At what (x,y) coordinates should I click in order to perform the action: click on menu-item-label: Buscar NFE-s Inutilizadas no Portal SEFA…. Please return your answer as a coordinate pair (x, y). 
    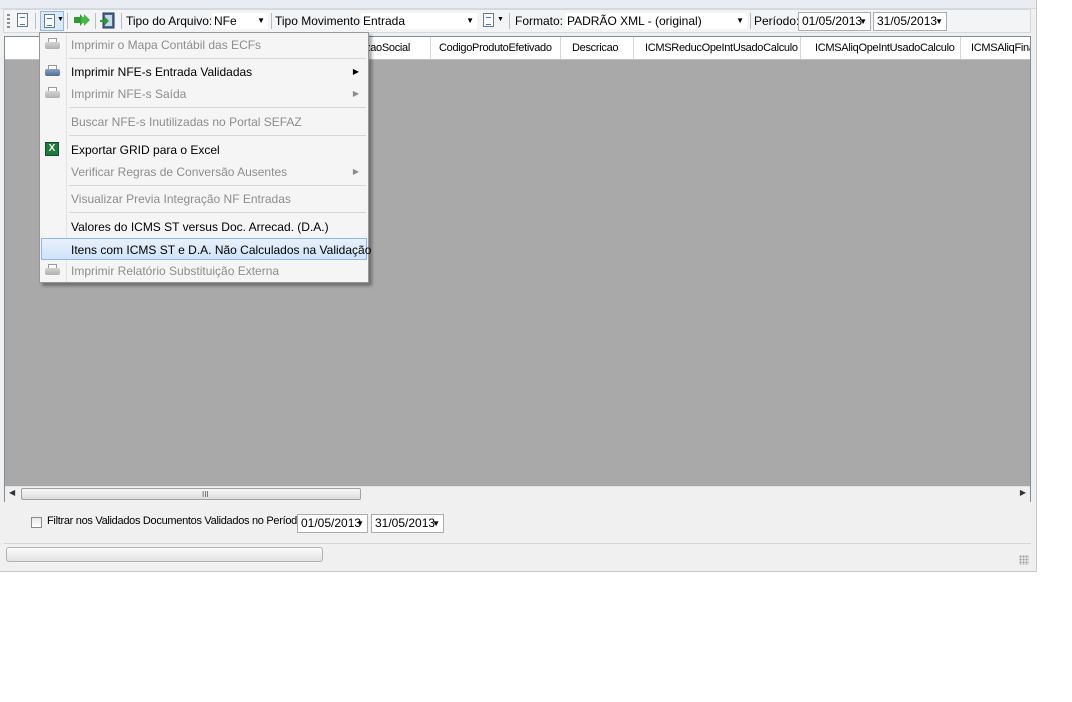
    Looking at the image, I should click on (186, 122).